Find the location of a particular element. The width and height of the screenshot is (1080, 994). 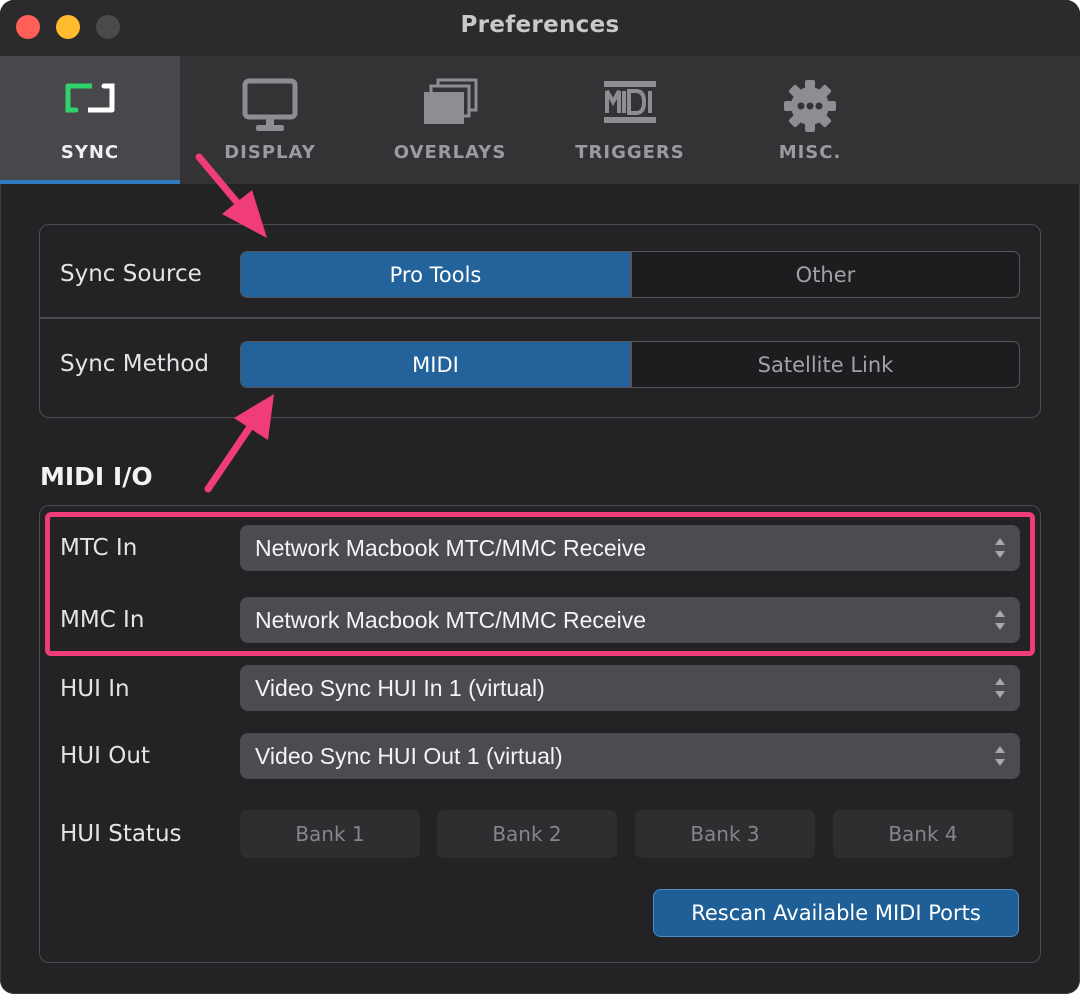

sync-source-segmented: Pro Tools Other is located at coordinates (630, 274).